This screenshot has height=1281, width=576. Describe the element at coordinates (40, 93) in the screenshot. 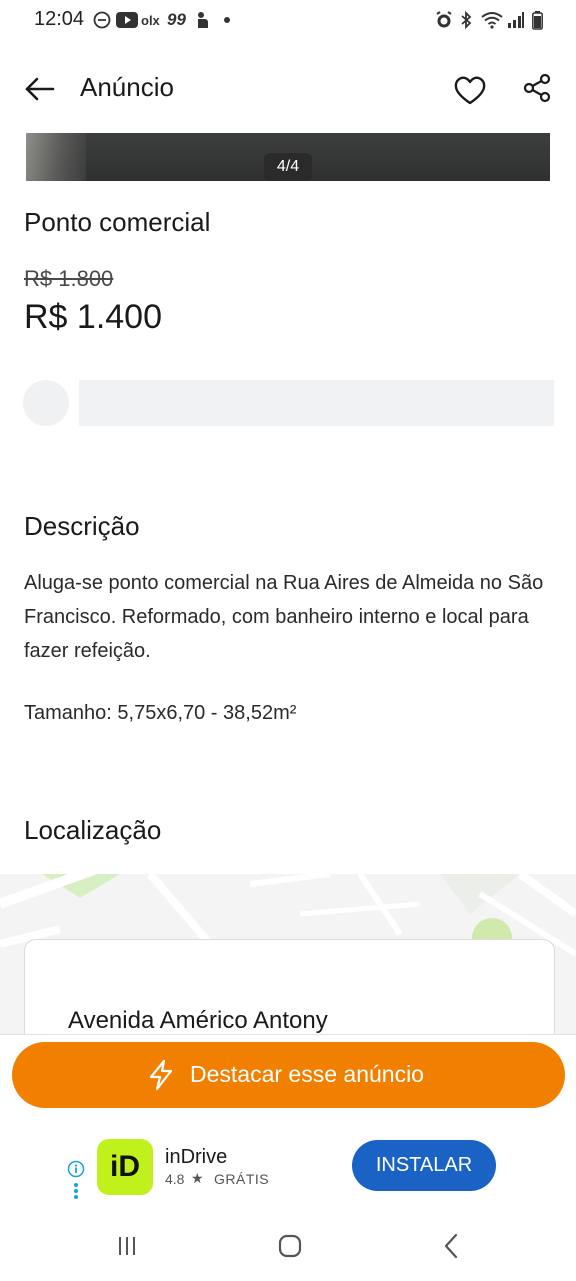

I see `back-arrow-icon` at that location.